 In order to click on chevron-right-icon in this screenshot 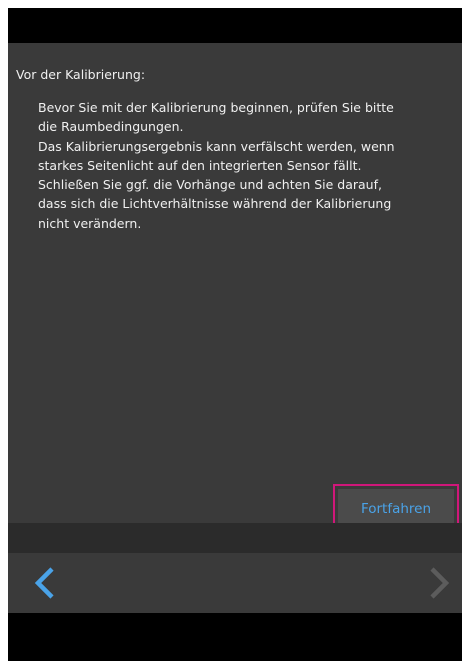, I will do `click(440, 583)`.